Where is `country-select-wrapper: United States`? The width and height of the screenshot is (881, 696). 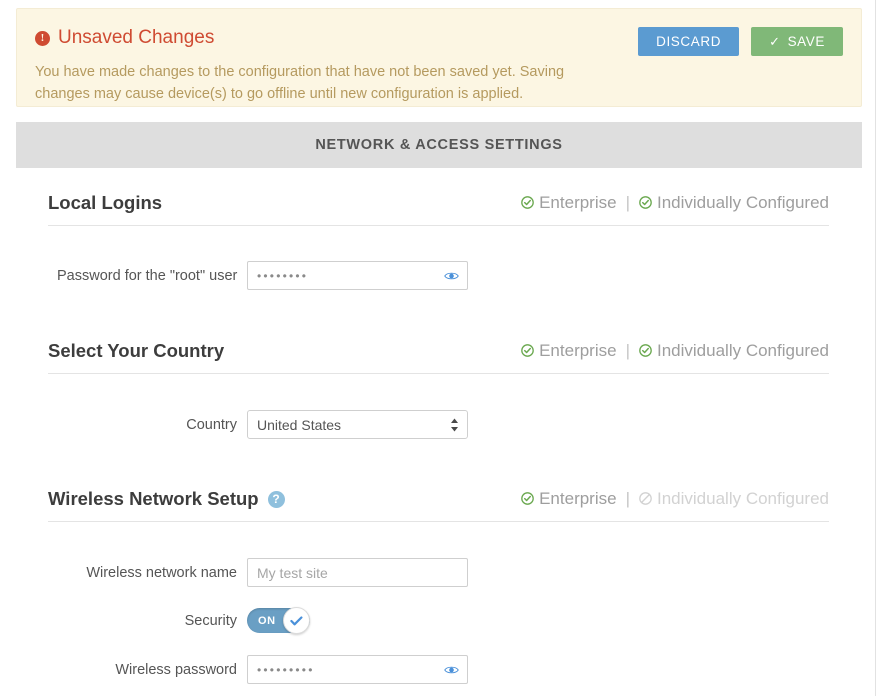
country-select-wrapper: United States is located at coordinates (357, 424).